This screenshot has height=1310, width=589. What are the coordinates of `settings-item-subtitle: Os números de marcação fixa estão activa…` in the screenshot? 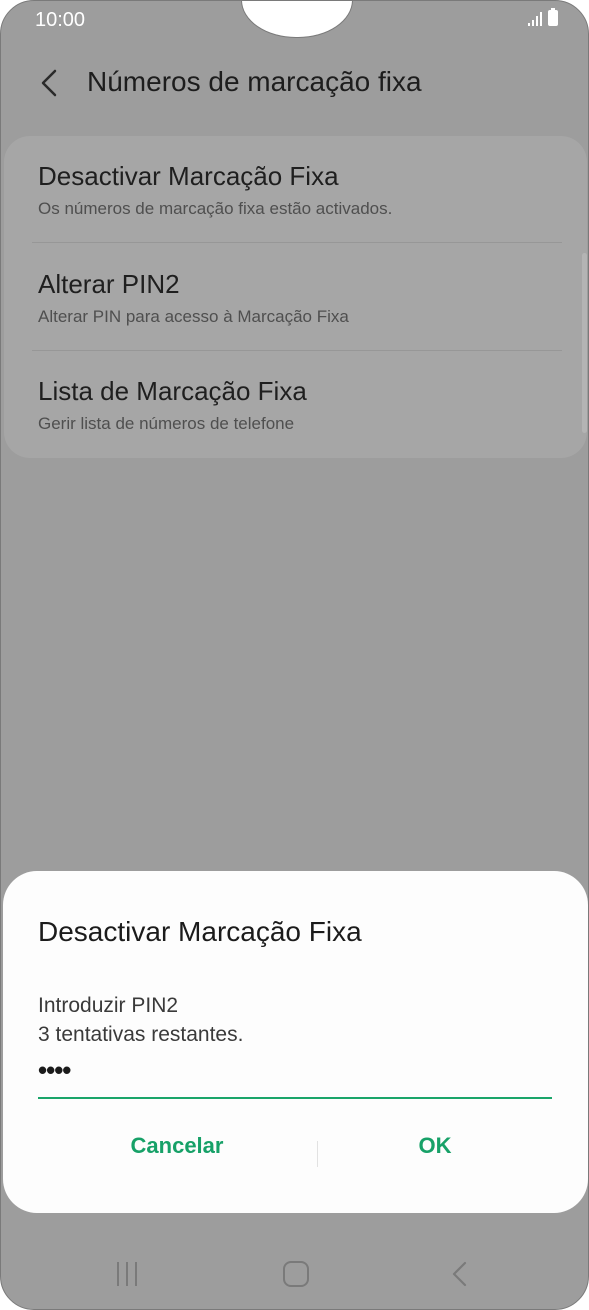 It's located at (215, 208).